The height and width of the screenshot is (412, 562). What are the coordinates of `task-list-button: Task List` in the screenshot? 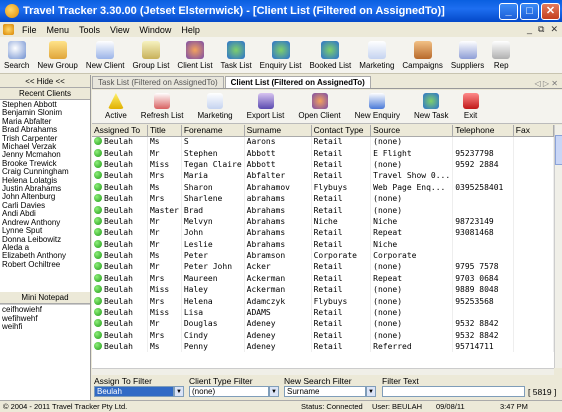 It's located at (236, 57).